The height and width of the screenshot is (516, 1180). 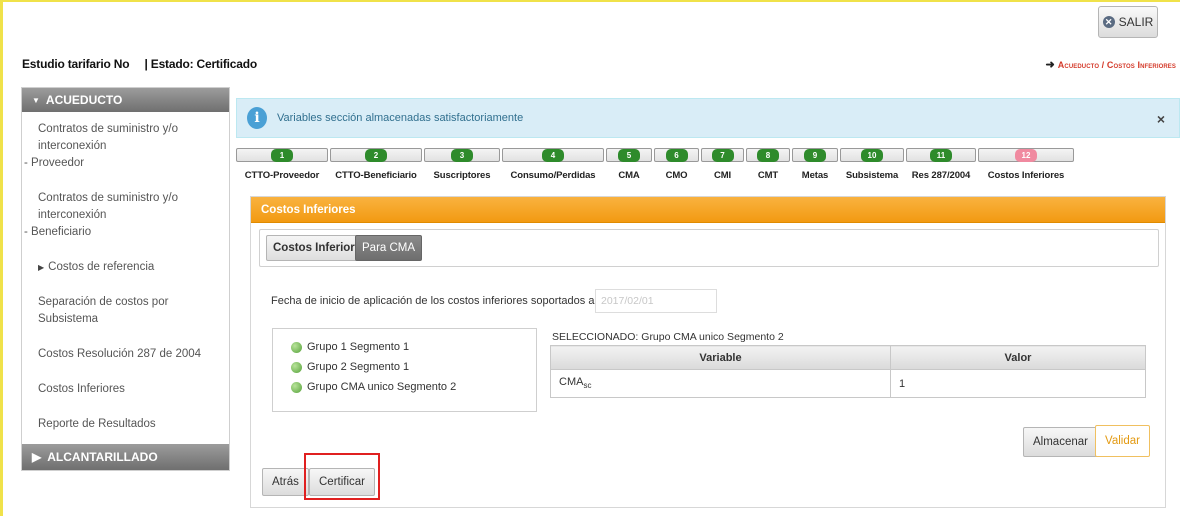 I want to click on table-header-row: Variable Valor, so click(x=848, y=357).